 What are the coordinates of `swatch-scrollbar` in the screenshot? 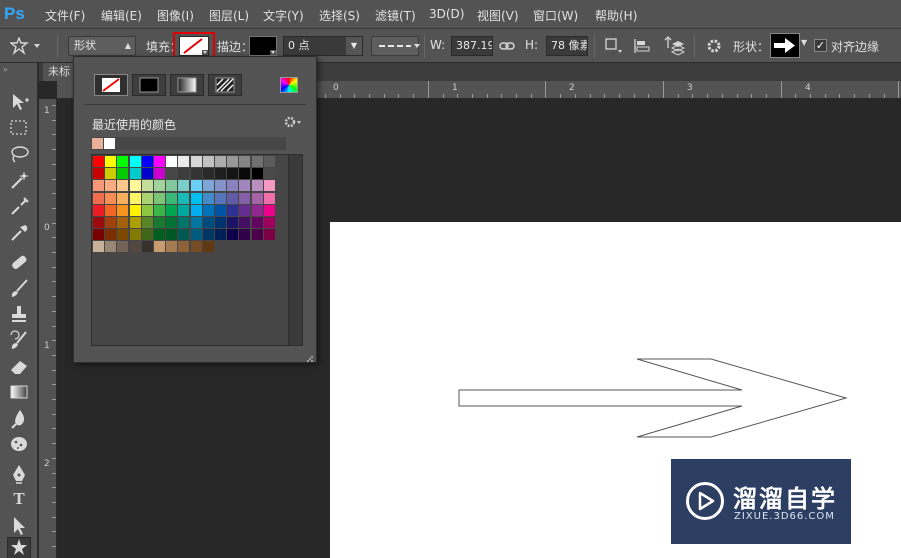 It's located at (295, 250).